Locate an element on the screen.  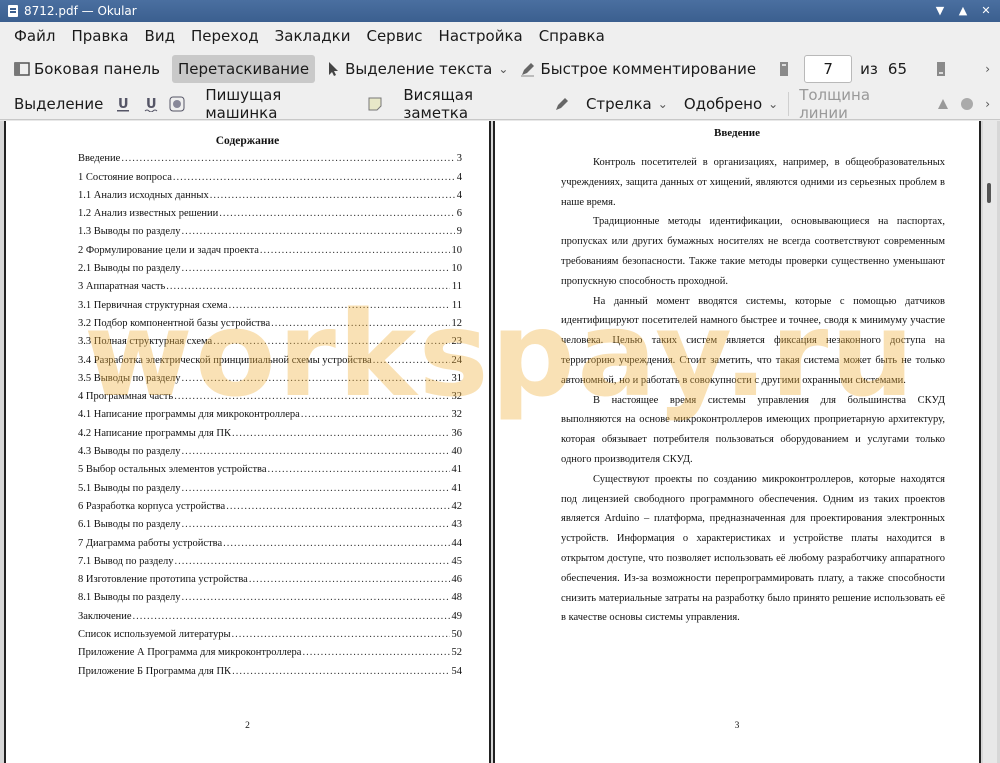
approved-dropdown-icon: ⌄ is located at coordinates (773, 104).